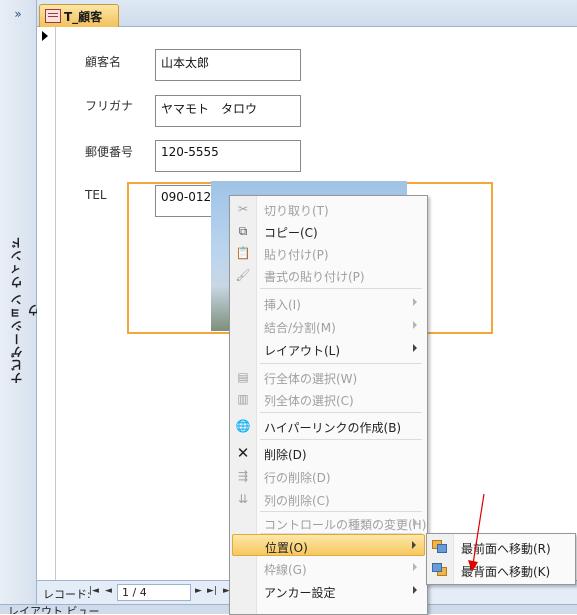 This screenshot has width=577, height=615. I want to click on menu-item-paste-formatting: 🖌 書式の貼り付け(P), so click(328, 275).